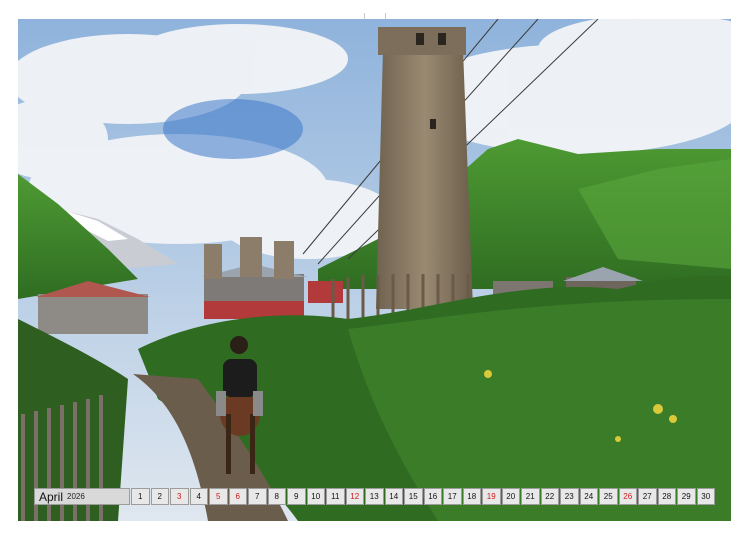 This screenshot has width=750, height=540. What do you see at coordinates (491, 496) in the screenshot?
I see `day-cell: 19` at bounding box center [491, 496].